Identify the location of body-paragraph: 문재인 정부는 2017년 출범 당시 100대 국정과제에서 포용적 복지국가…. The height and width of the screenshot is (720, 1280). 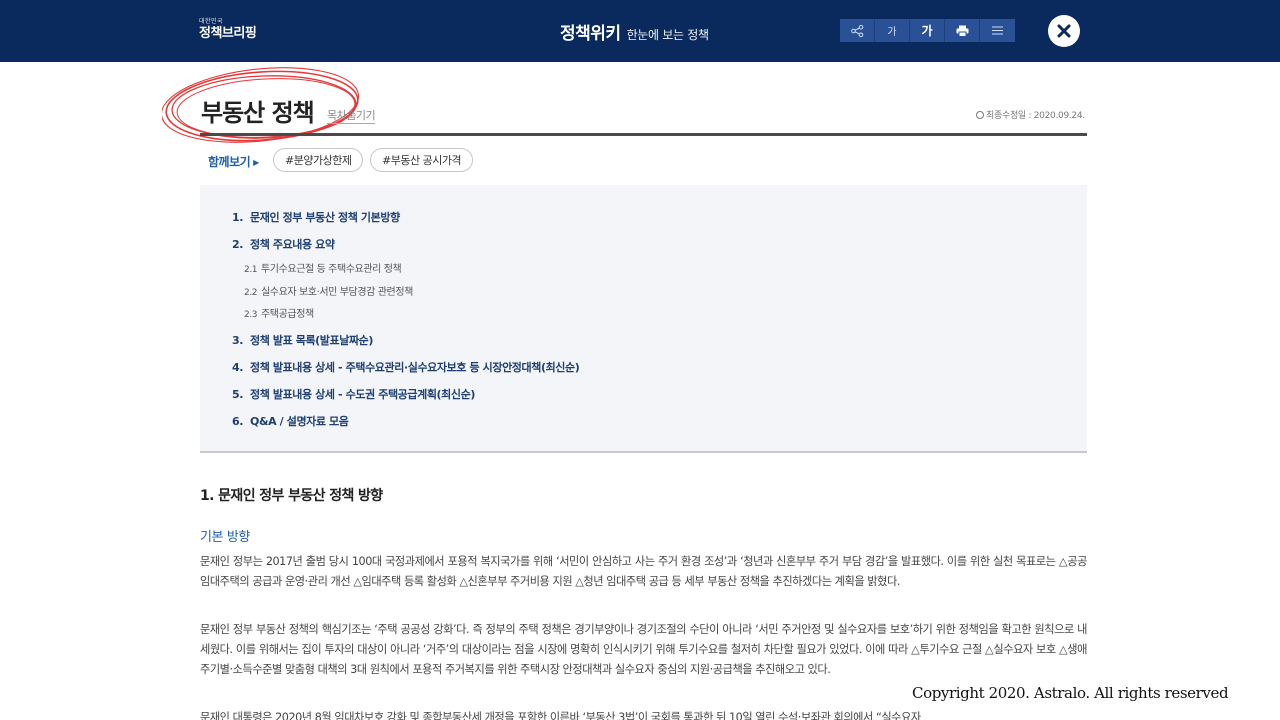
(643, 571).